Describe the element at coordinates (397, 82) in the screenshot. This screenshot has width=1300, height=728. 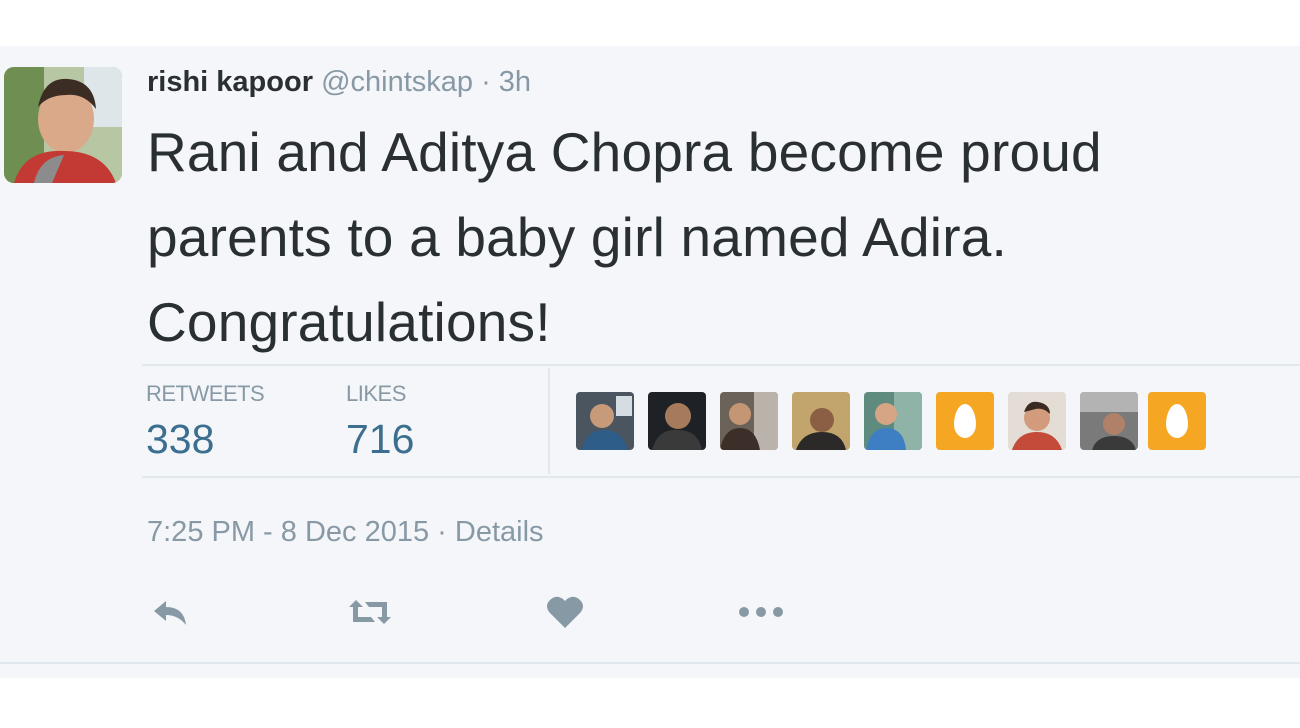
I see `author-handle: @chintskap` at that location.